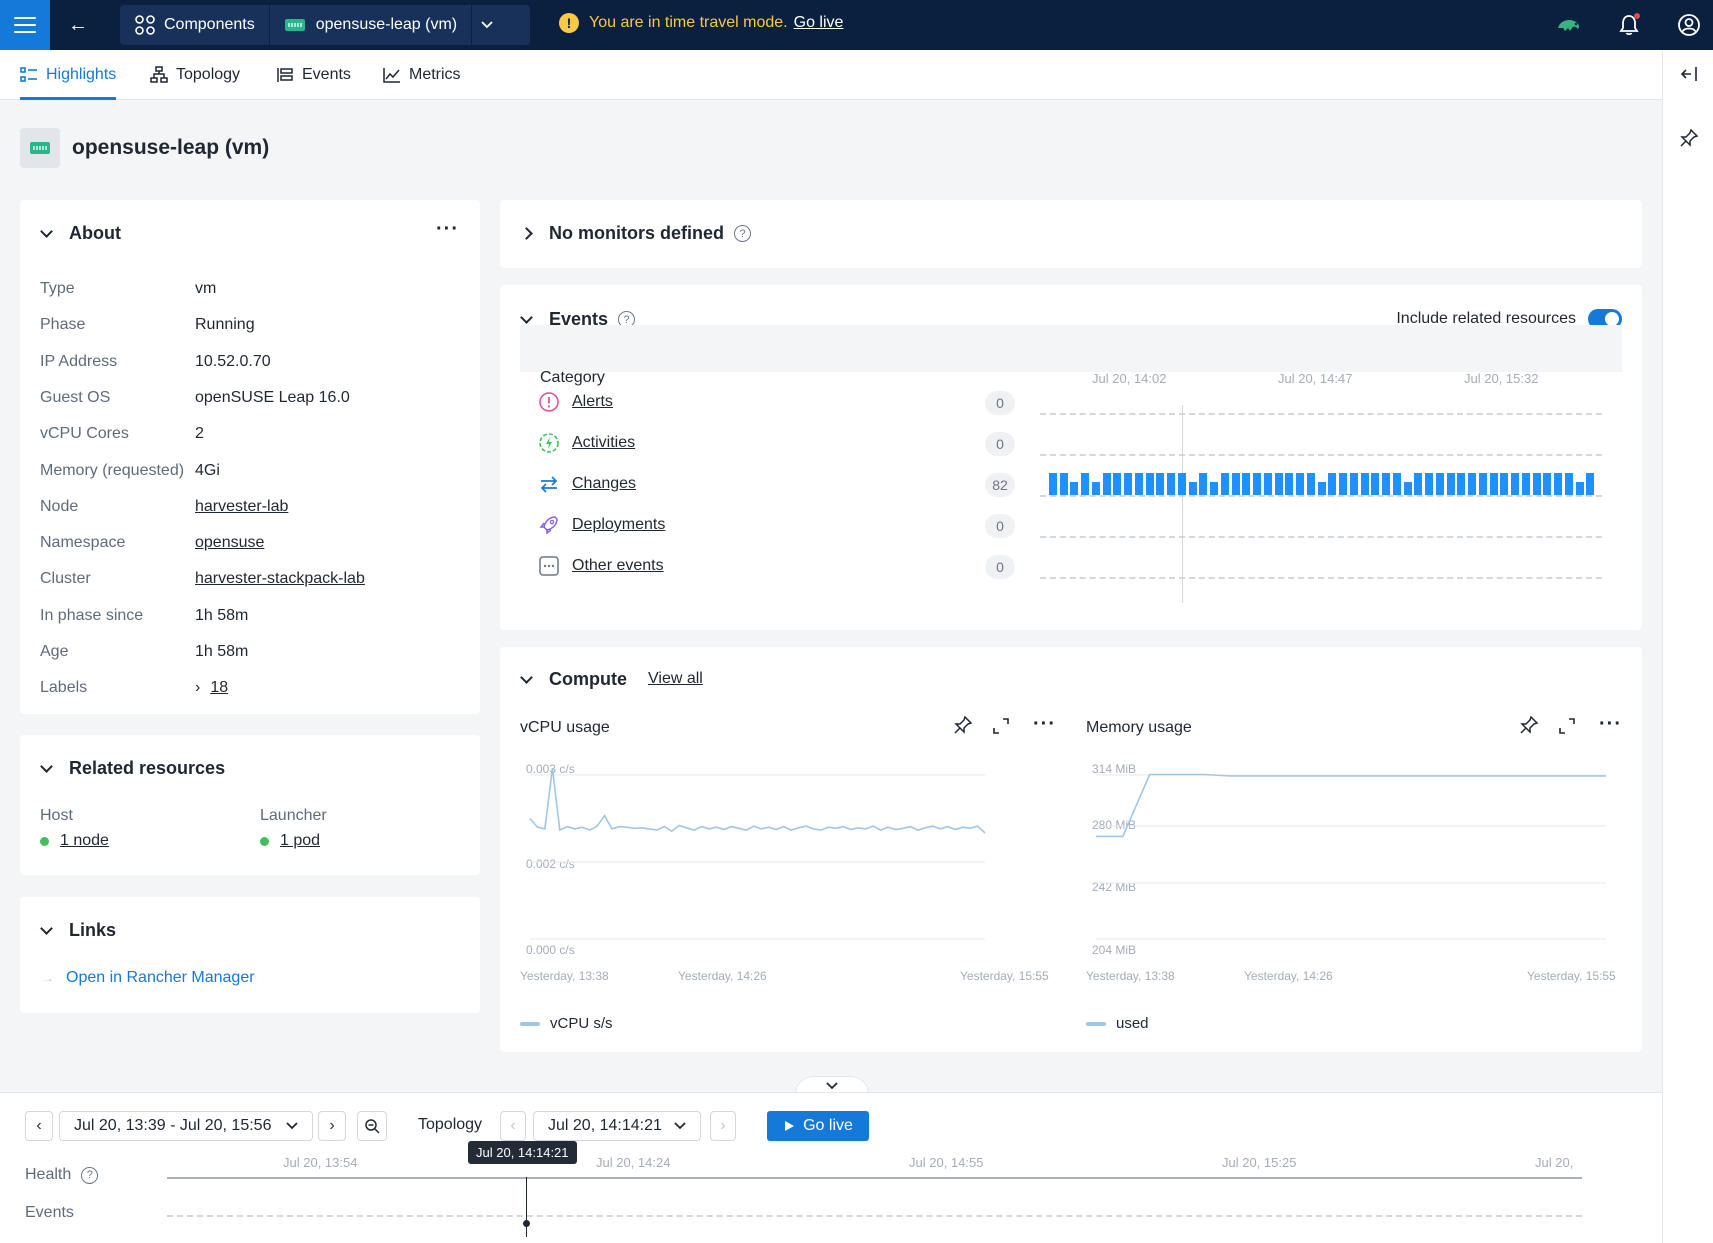  What do you see at coordinates (1689, 76) in the screenshot?
I see `collapse-panel-button` at bounding box center [1689, 76].